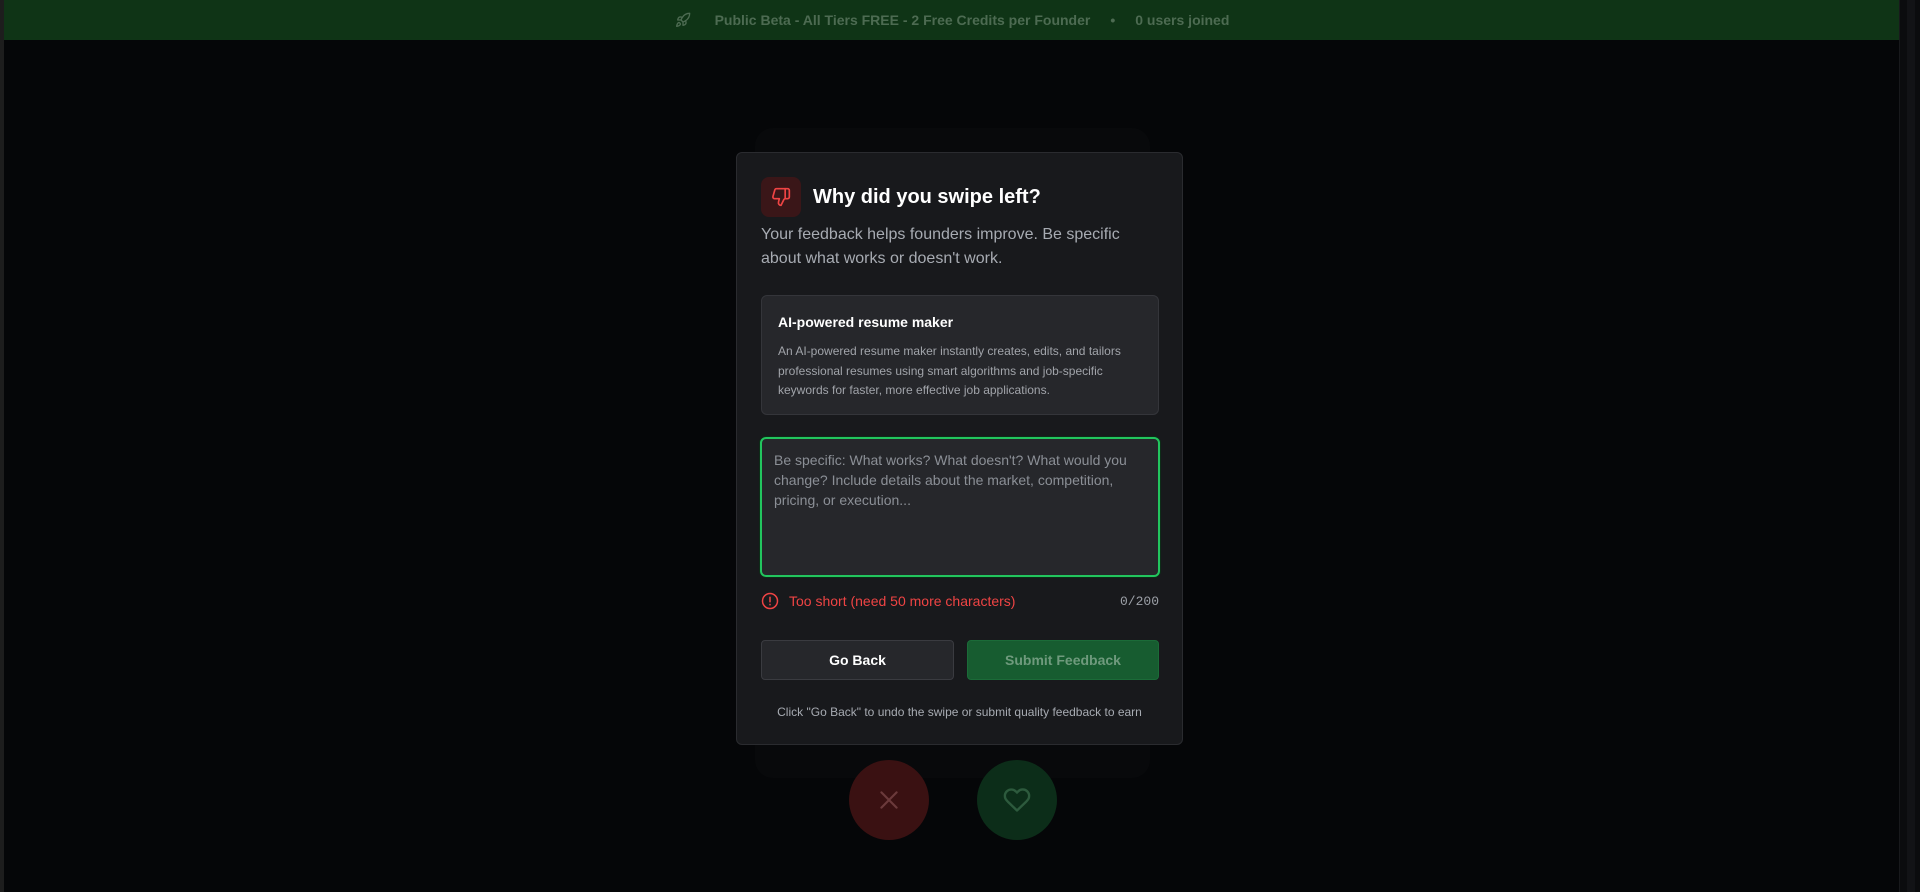 Image resolution: width=1920 pixels, height=892 pixels. Describe the element at coordinates (857, 660) in the screenshot. I see `go-back-button: Go Back` at that location.